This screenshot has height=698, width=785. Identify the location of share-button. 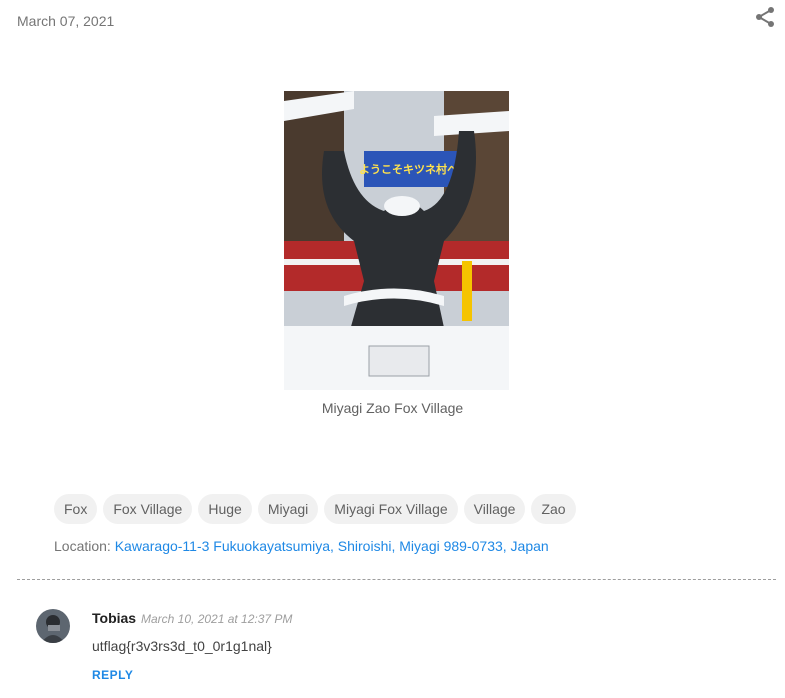
(765, 17).